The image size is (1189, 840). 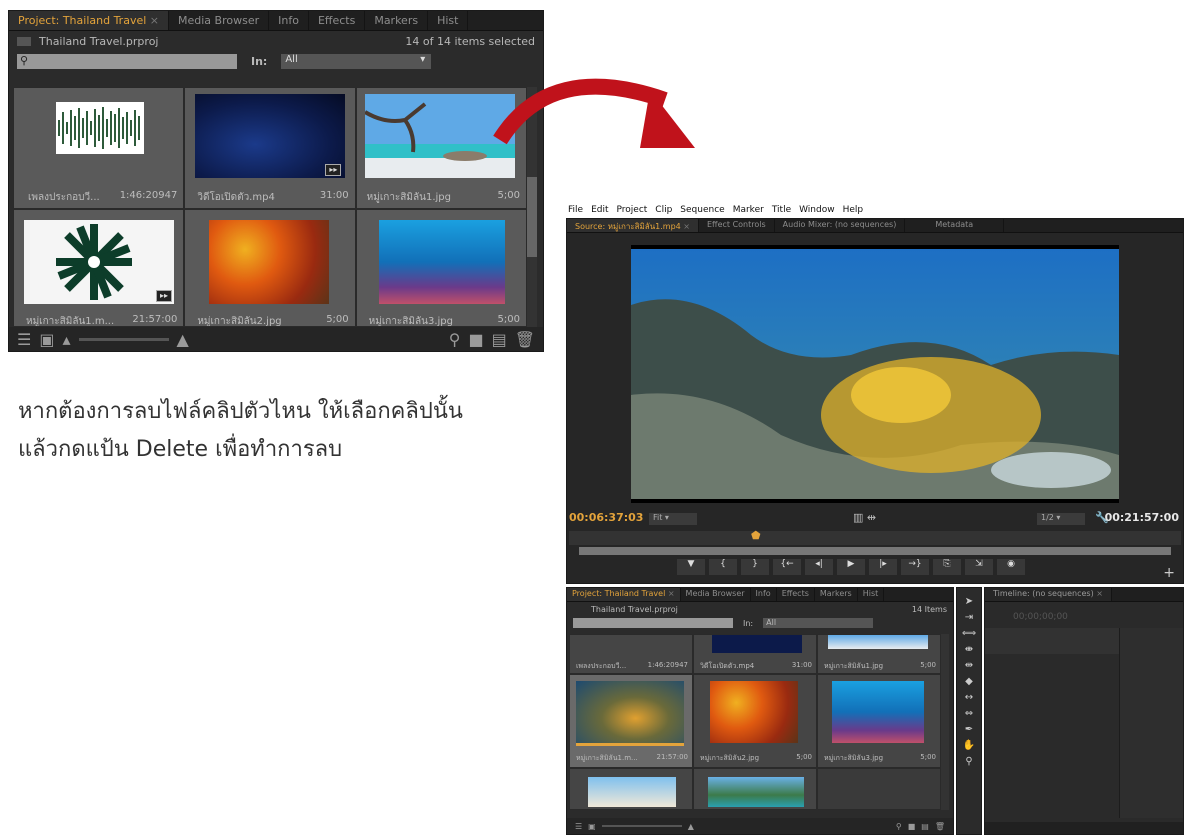 What do you see at coordinates (723, 567) in the screenshot?
I see `mark-in-button: {` at bounding box center [723, 567].